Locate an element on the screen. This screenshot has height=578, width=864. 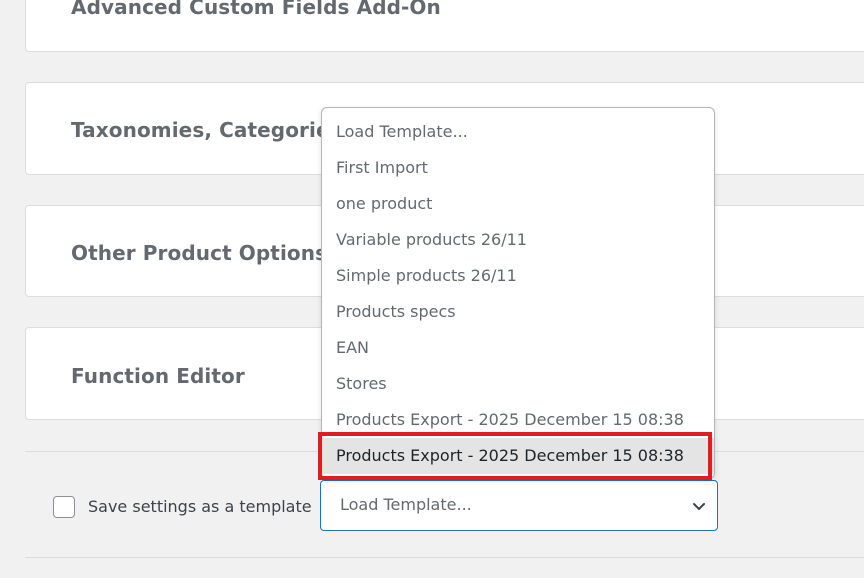
acf-addon-panel: Advanced Custom Fields Add-On is located at coordinates (444, 26).